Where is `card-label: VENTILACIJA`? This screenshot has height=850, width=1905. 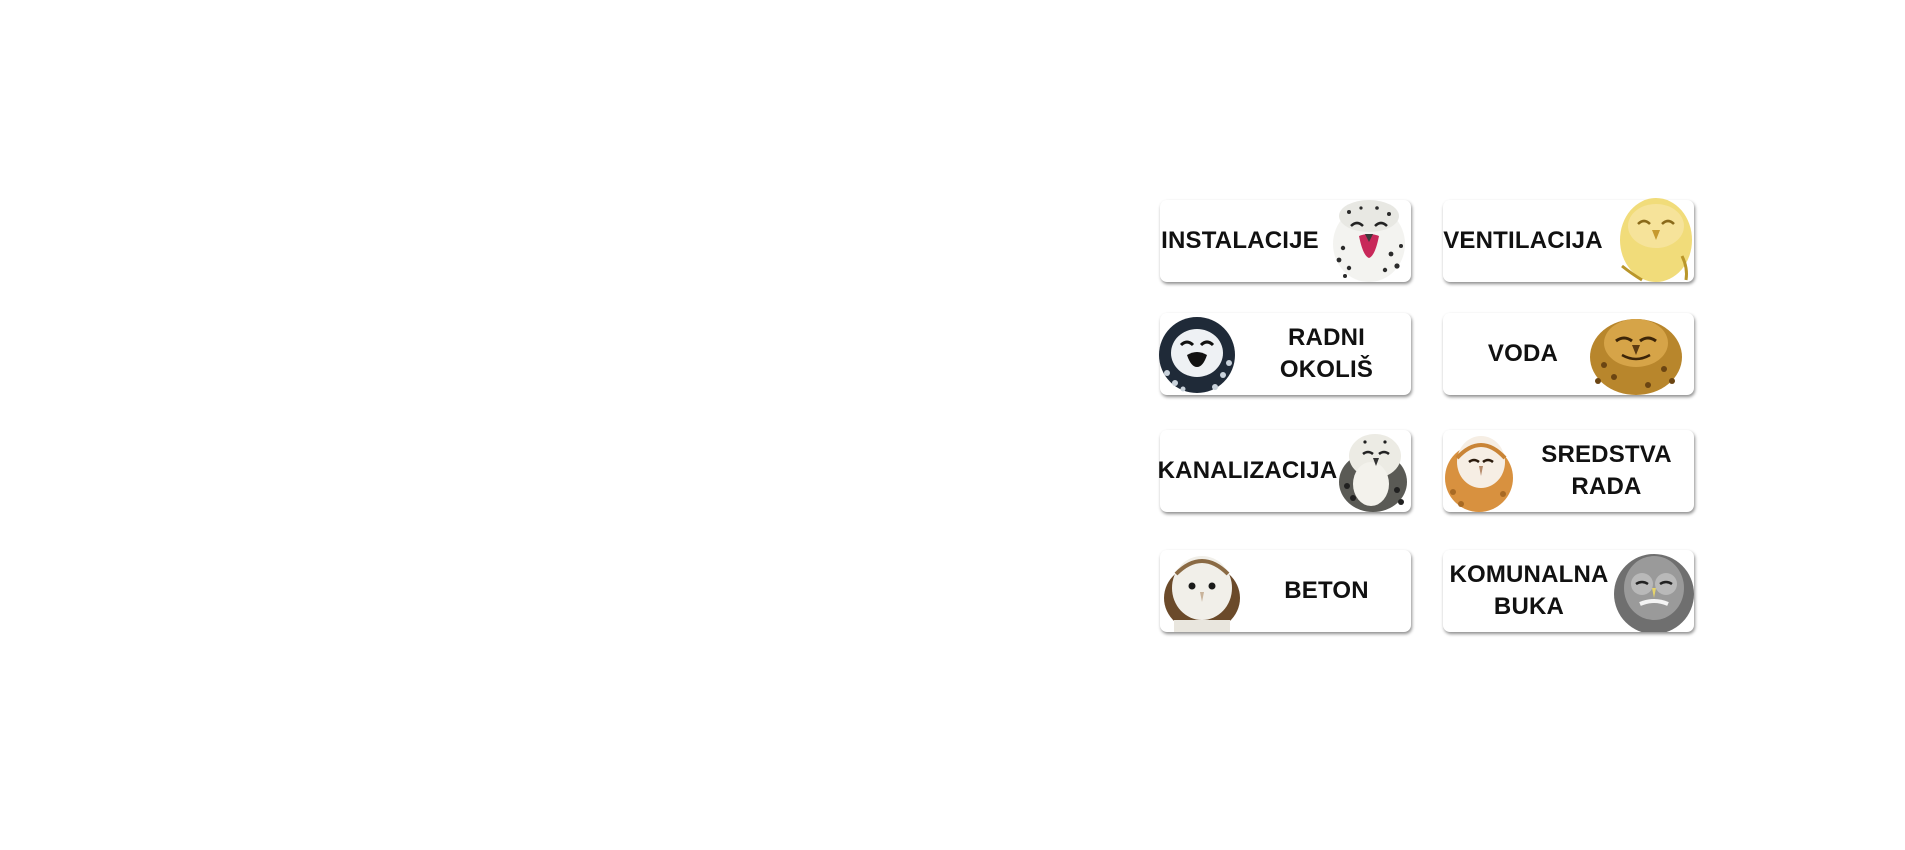
card-label: VENTILACIJA is located at coordinates (1523, 241).